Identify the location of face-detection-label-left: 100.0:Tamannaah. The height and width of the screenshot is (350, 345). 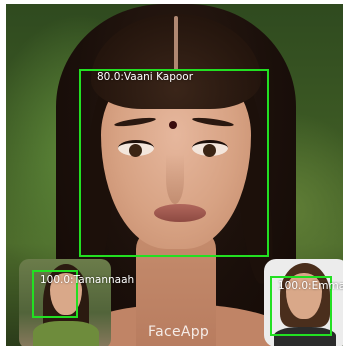
(87, 280).